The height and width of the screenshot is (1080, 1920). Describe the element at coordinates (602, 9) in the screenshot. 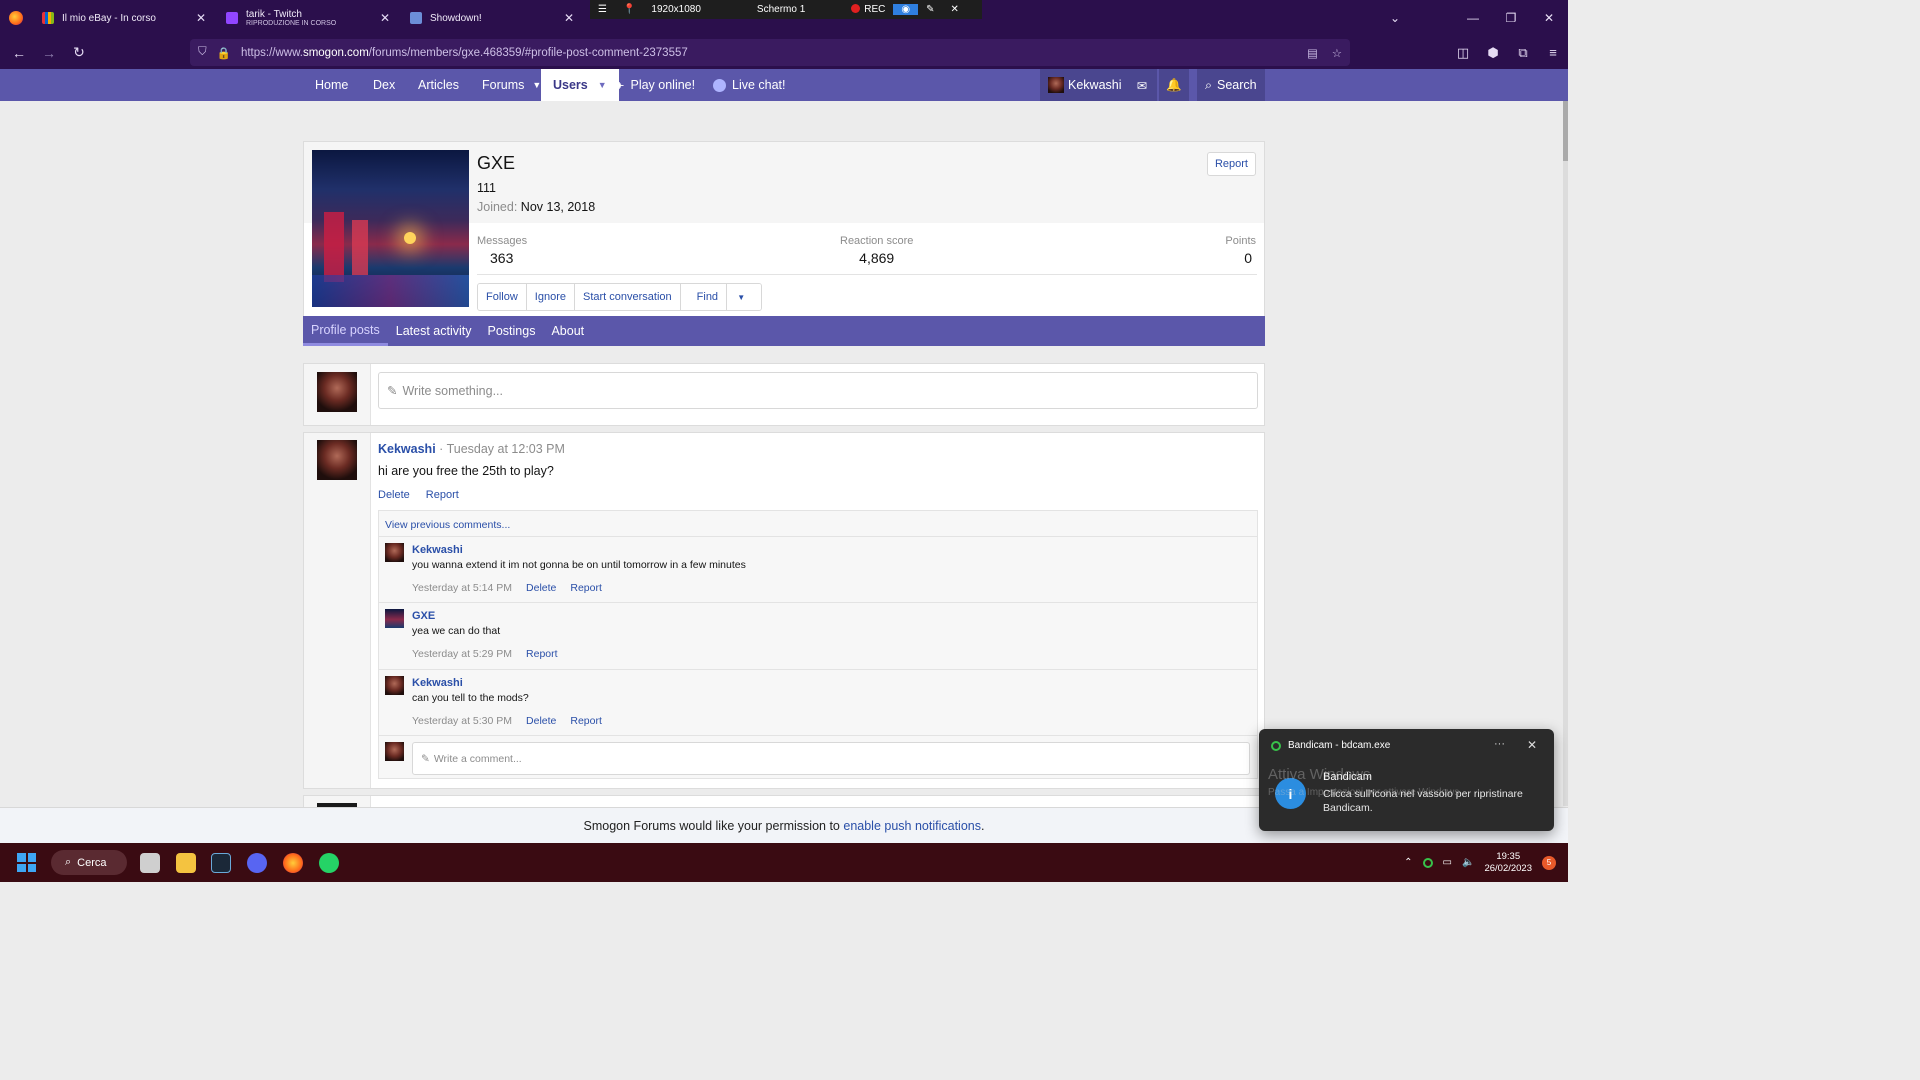

I see `menu-icon: ☰` at that location.